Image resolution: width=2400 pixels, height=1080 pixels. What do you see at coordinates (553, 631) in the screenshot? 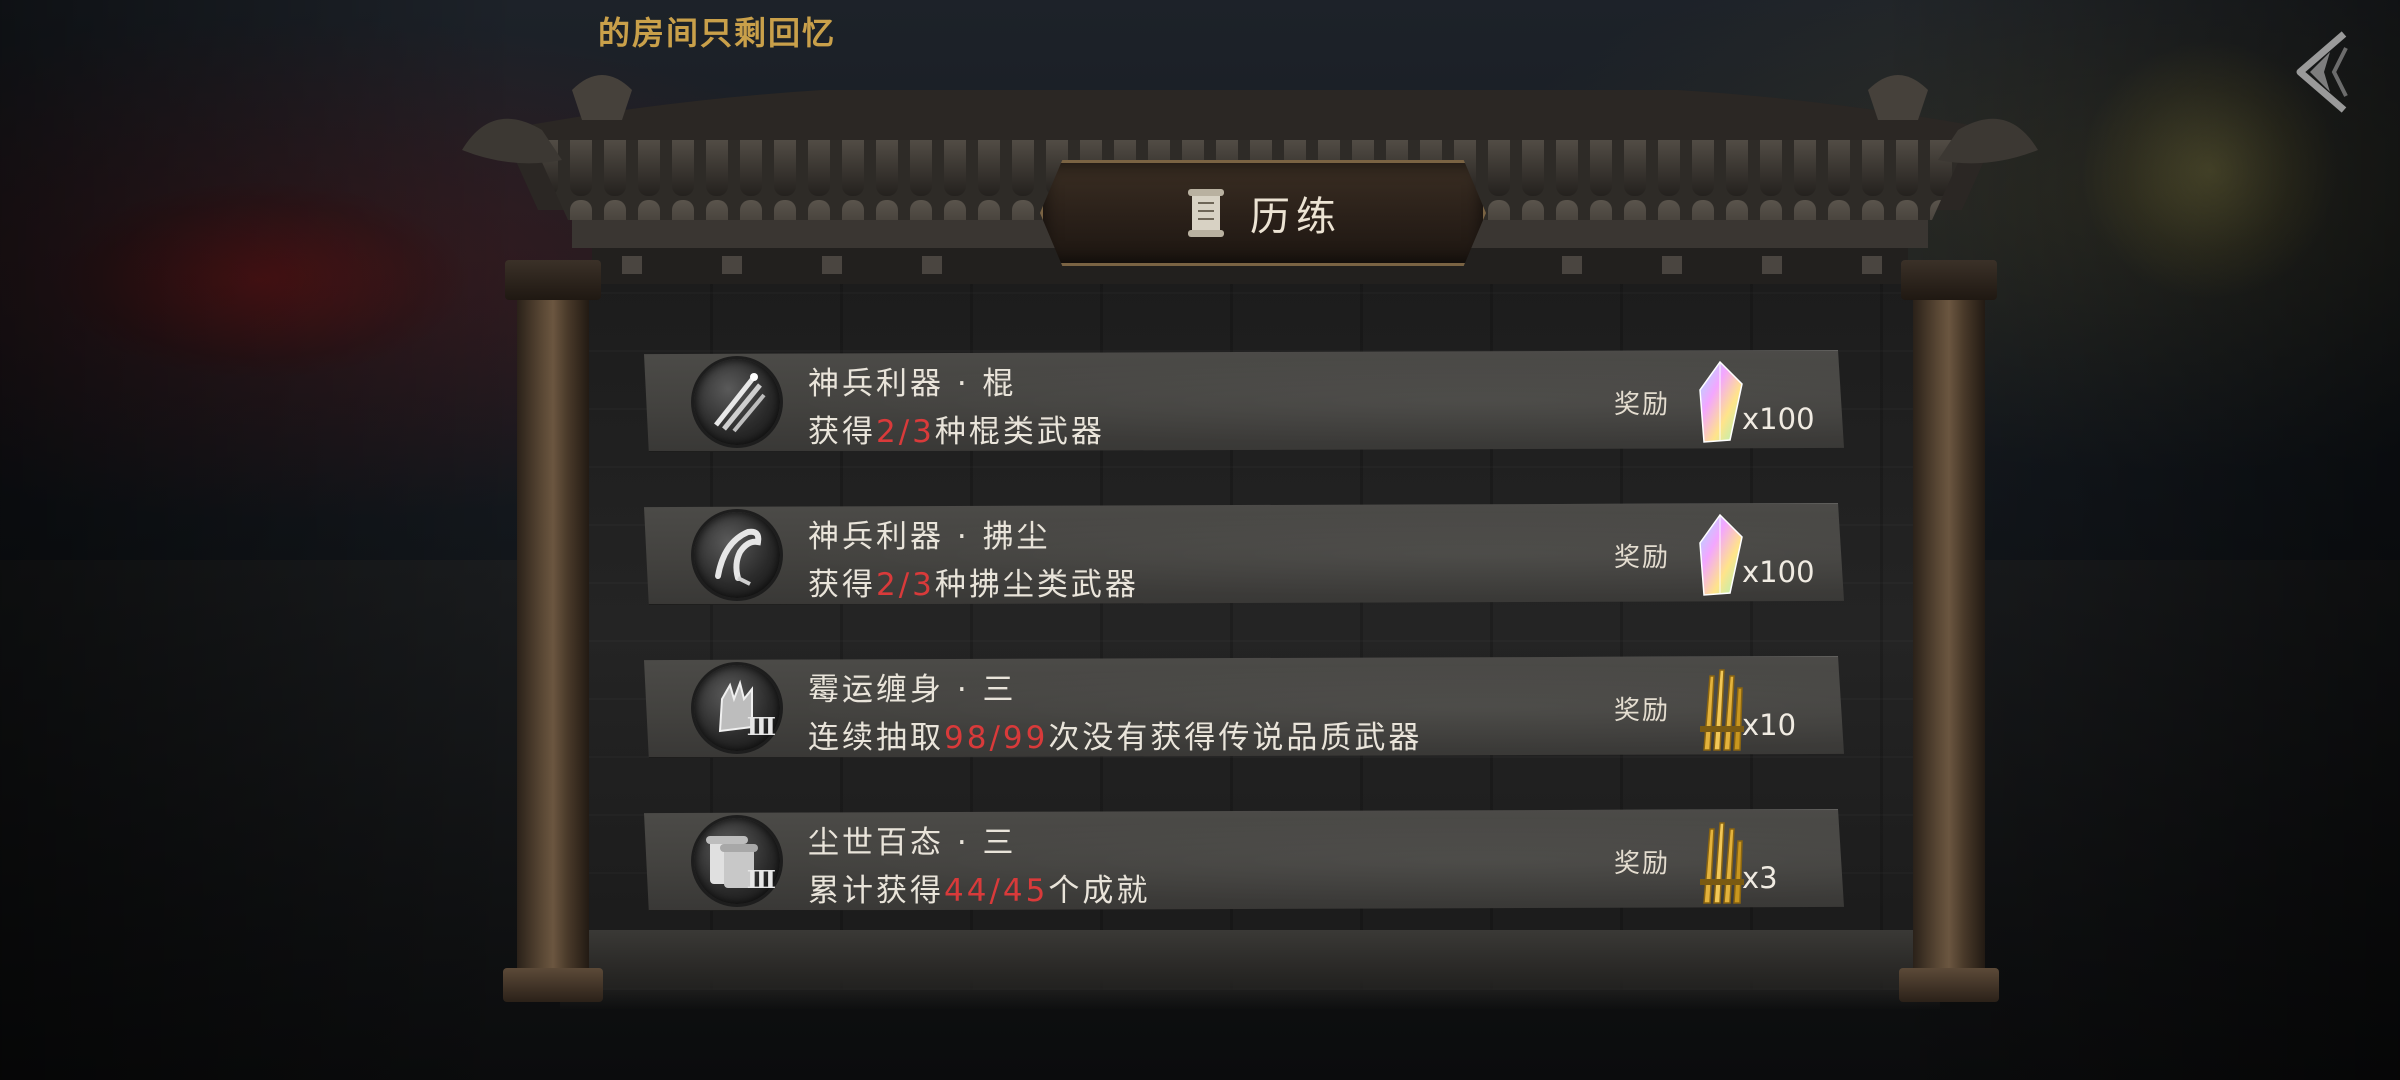
I see `left-pillar` at bounding box center [553, 631].